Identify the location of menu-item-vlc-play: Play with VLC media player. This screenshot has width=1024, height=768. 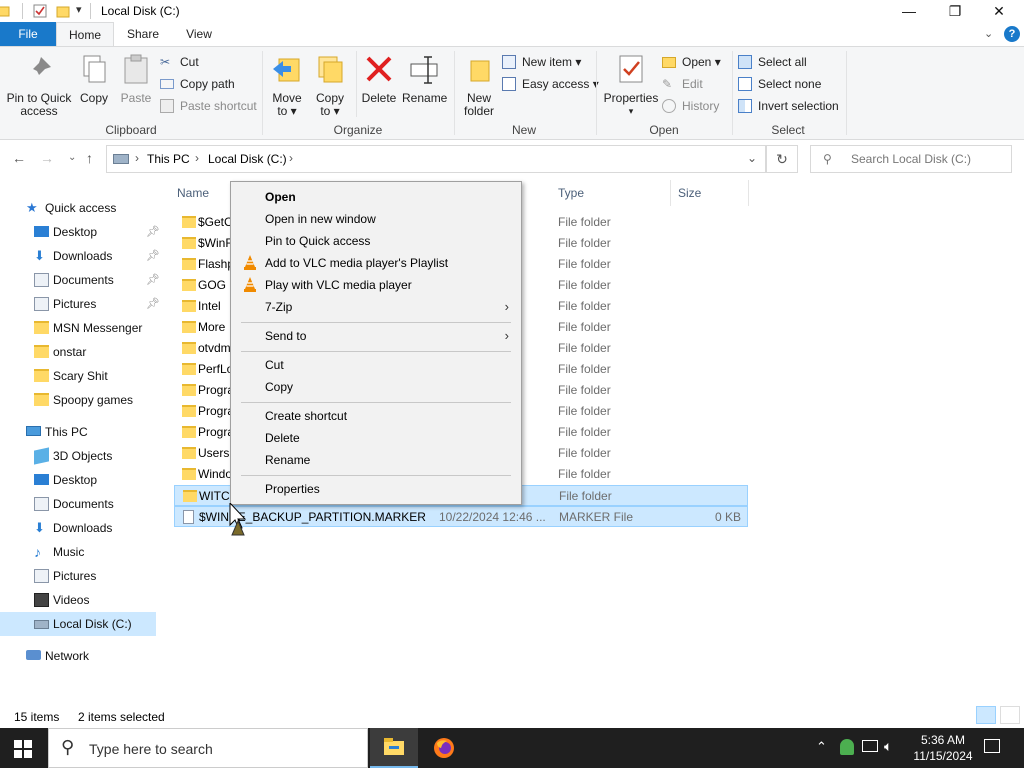
(376, 285).